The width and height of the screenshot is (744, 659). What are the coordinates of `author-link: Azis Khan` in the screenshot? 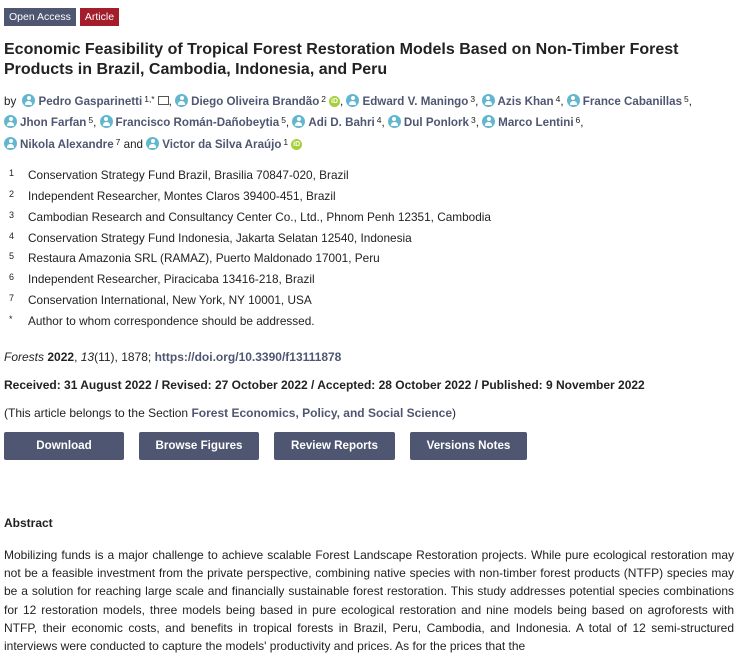 It's located at (517, 101).